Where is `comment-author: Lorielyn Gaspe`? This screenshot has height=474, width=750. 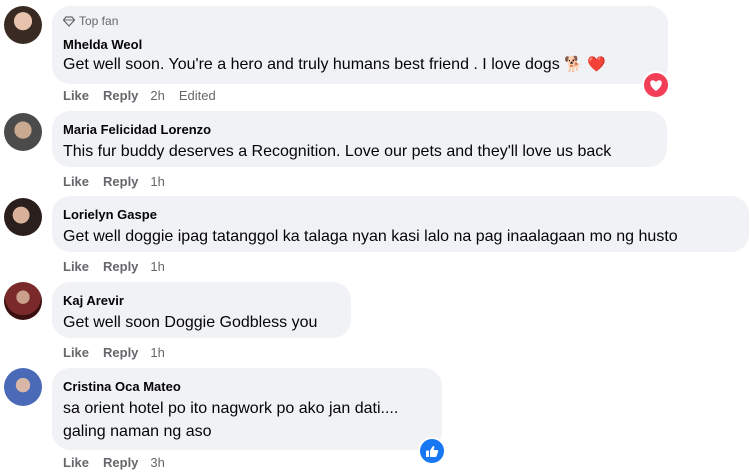 comment-author: Lorielyn Gaspe is located at coordinates (110, 214).